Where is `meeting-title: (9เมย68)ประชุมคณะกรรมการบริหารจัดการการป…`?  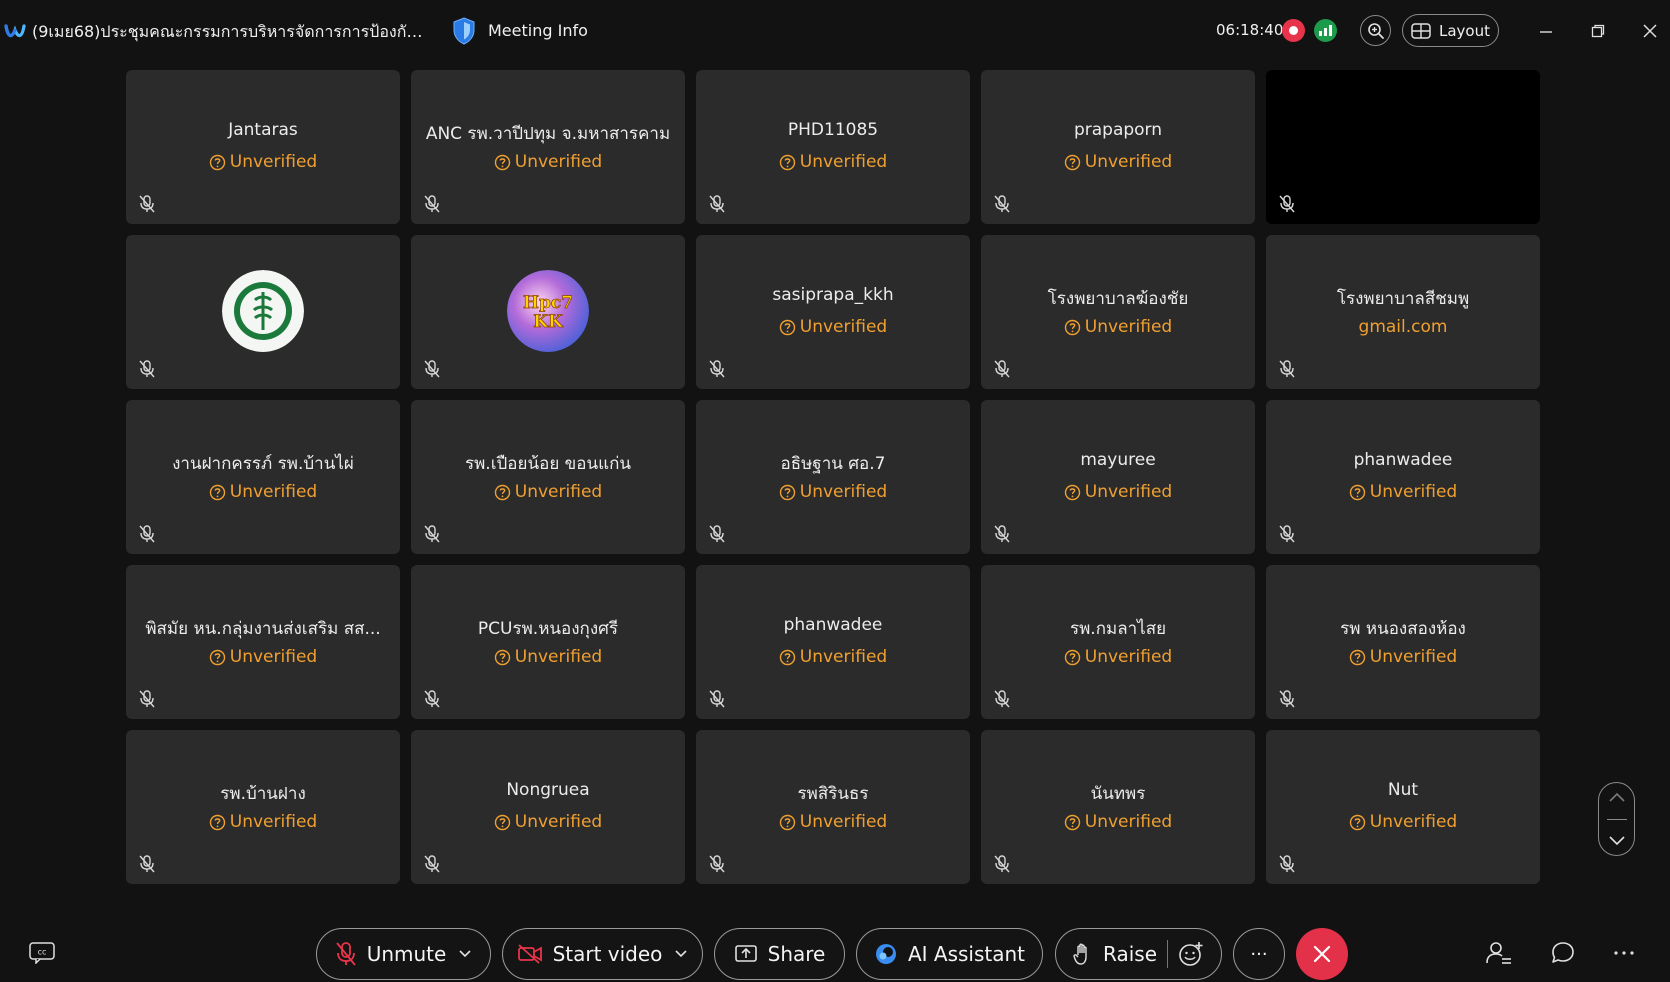
meeting-title: (9เมย68)ประชุมคณะกรรมการบริหารจัดการการป… is located at coordinates (232, 31).